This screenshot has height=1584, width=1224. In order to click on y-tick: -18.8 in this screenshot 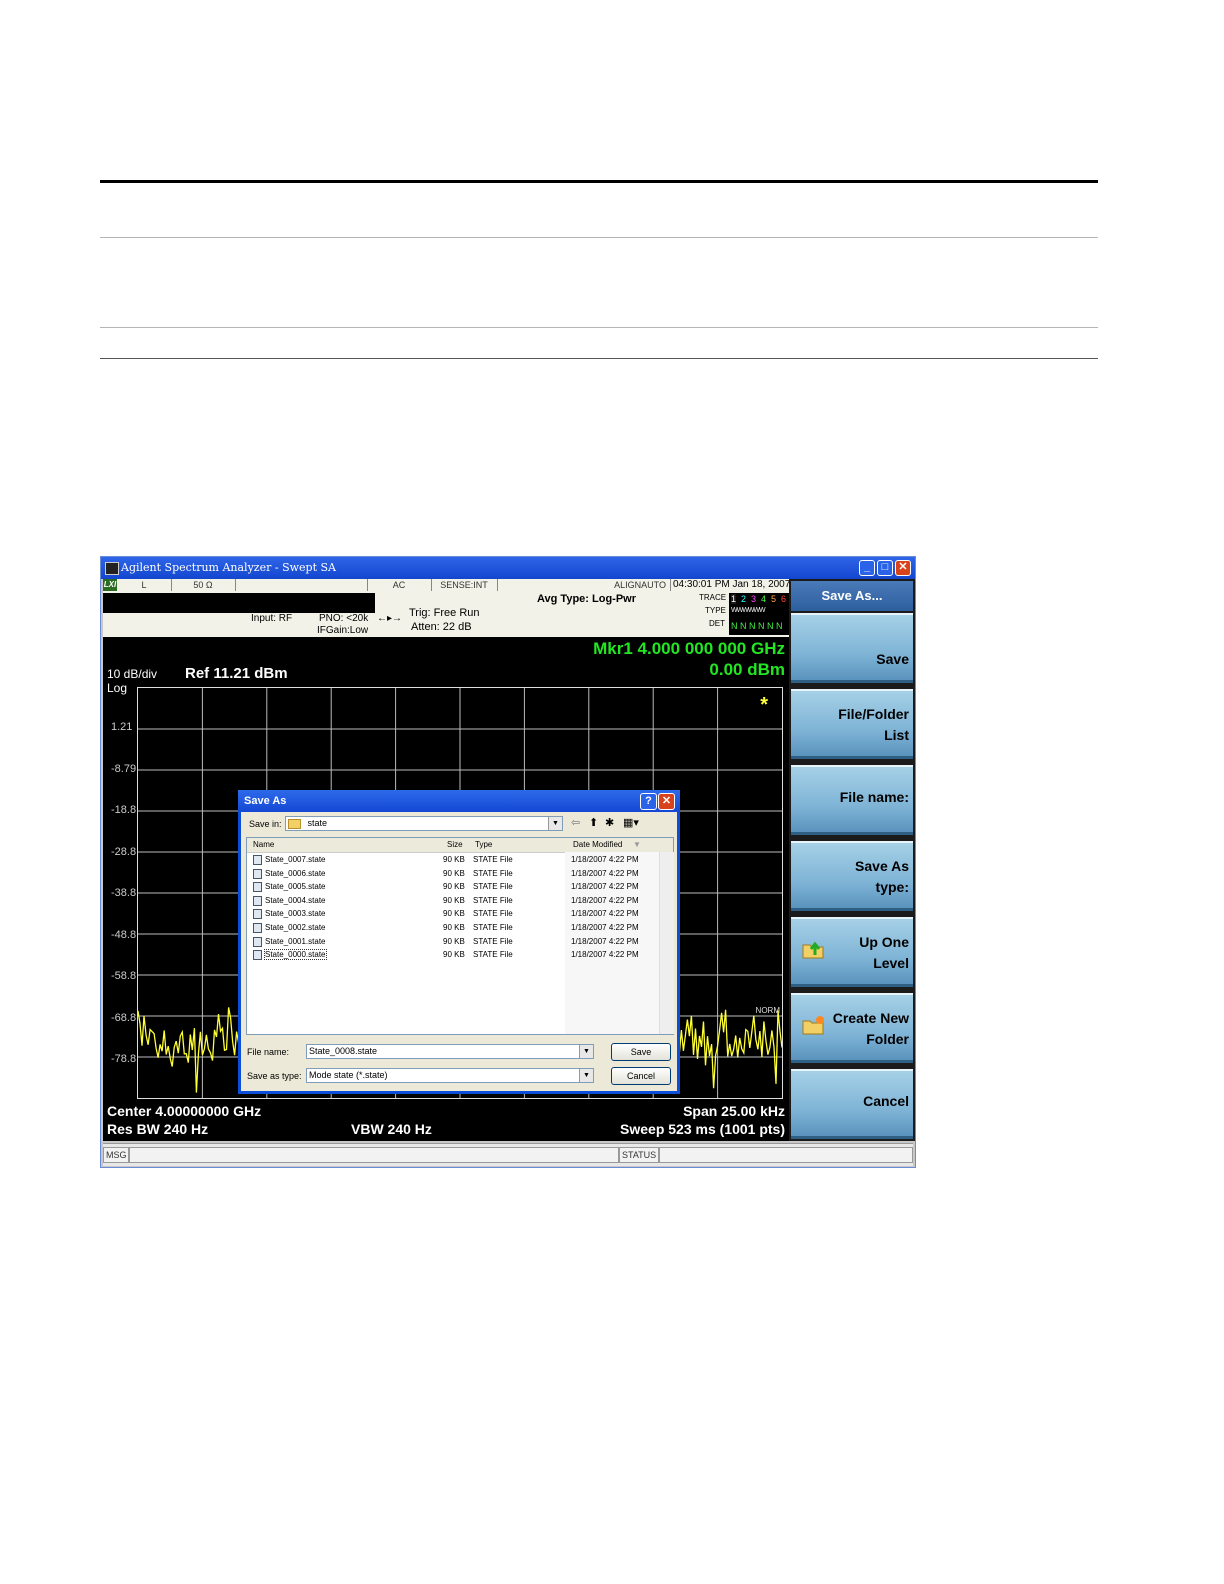, I will do `click(124, 810)`.